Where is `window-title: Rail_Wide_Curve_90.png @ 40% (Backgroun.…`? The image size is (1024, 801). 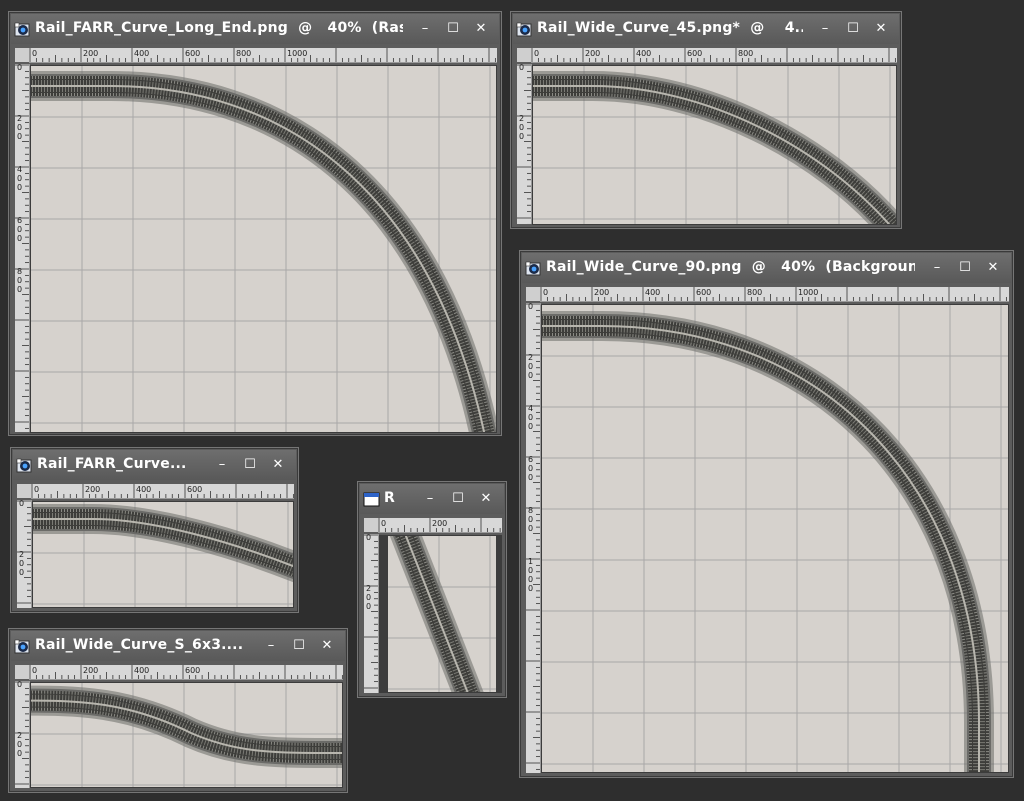
window-title: Rail_Wide_Curve_90.png @ 40% (Backgroun.… is located at coordinates (730, 267).